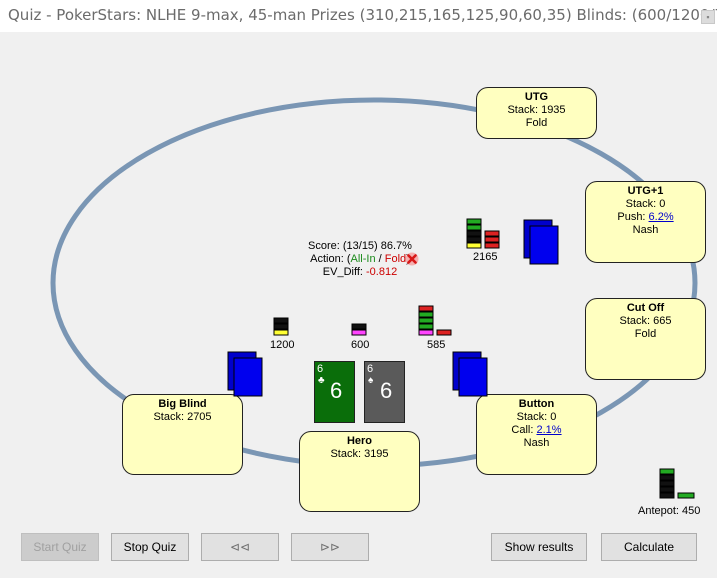 The image size is (717, 578). What do you see at coordinates (485, 257) in the screenshot?
I see `bet-amount-utg1: 2165` at bounding box center [485, 257].